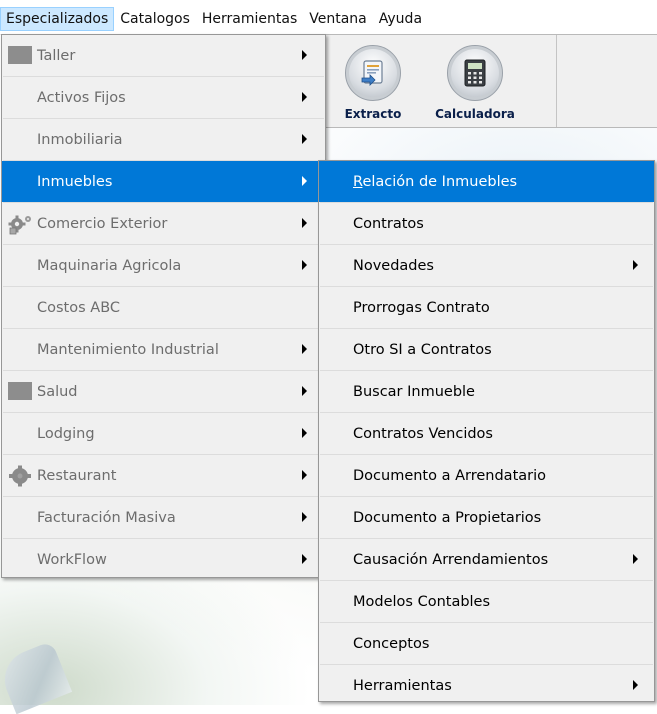  I want to click on menu-item-workflow: WorkFlow, so click(163, 559).